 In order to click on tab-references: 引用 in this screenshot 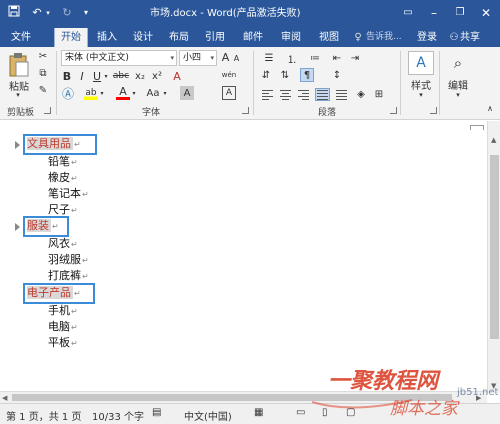, I will do `click(215, 37)`.